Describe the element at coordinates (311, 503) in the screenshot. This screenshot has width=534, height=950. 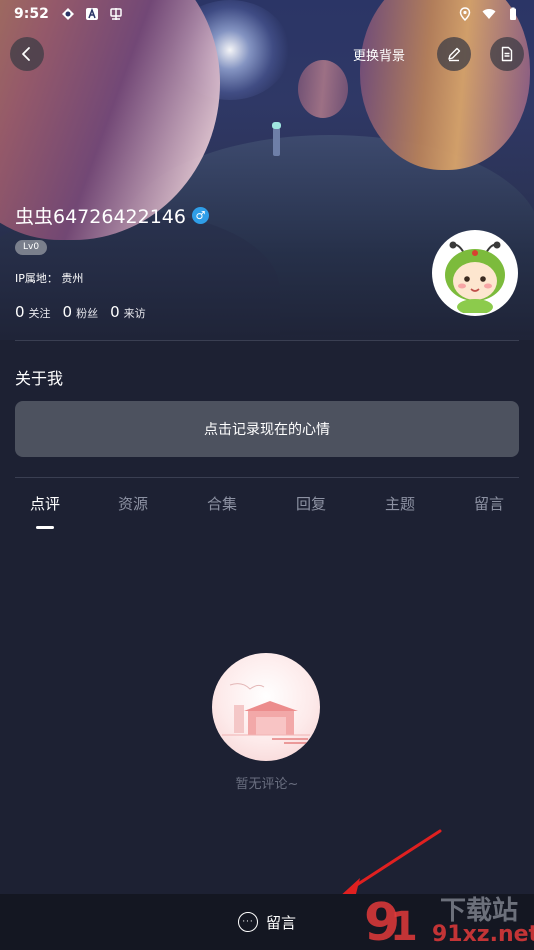
I see `tab-replies: 回复` at that location.